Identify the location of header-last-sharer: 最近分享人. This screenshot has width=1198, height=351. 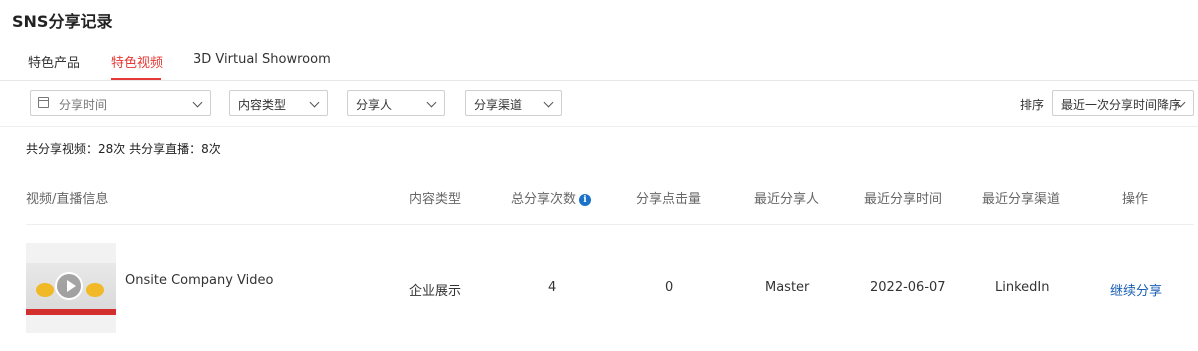
(787, 199).